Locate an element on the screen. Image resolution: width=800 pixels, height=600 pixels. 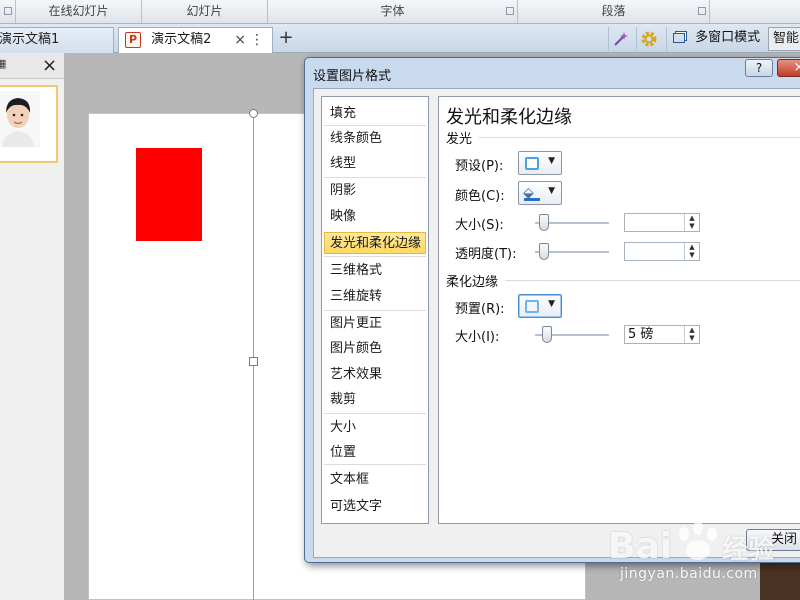
ribbon-group-online-slides: 在线幻灯片 is located at coordinates (79, 11).